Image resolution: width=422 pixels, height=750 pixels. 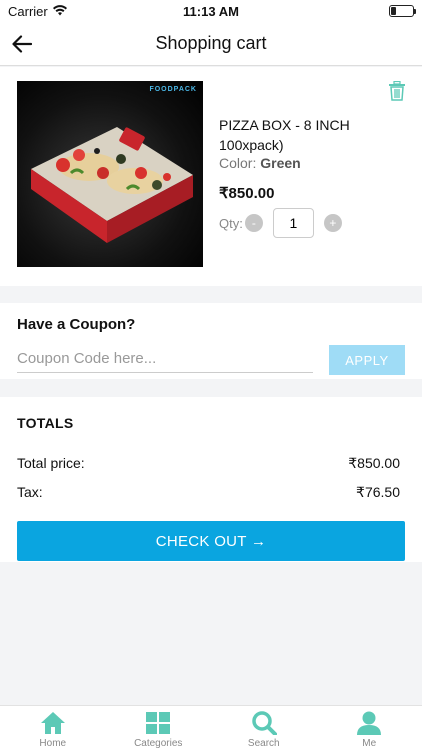 What do you see at coordinates (355, 11) in the screenshot?
I see `status-right` at bounding box center [355, 11].